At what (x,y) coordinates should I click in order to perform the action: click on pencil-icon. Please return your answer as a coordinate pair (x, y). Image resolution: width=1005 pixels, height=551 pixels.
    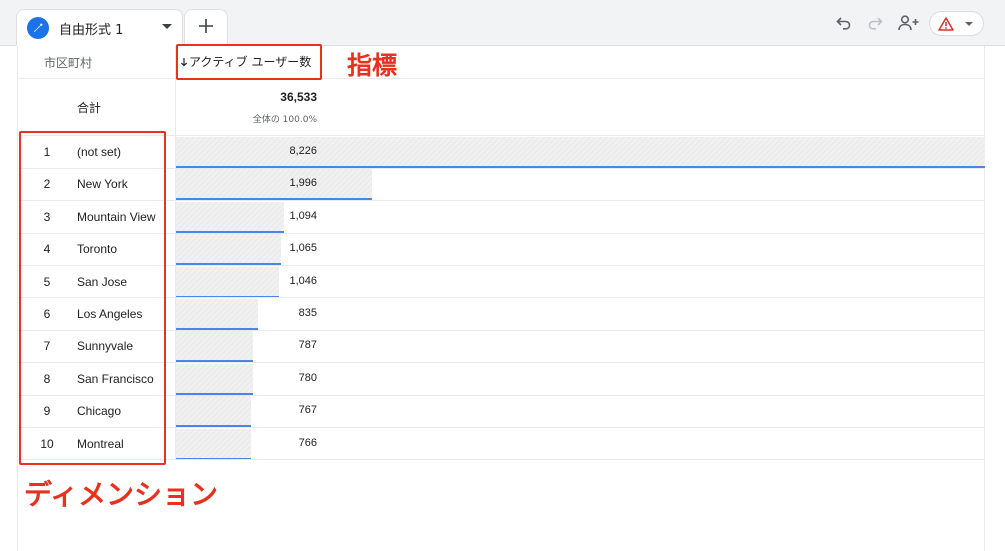
    Looking at the image, I should click on (38, 28).